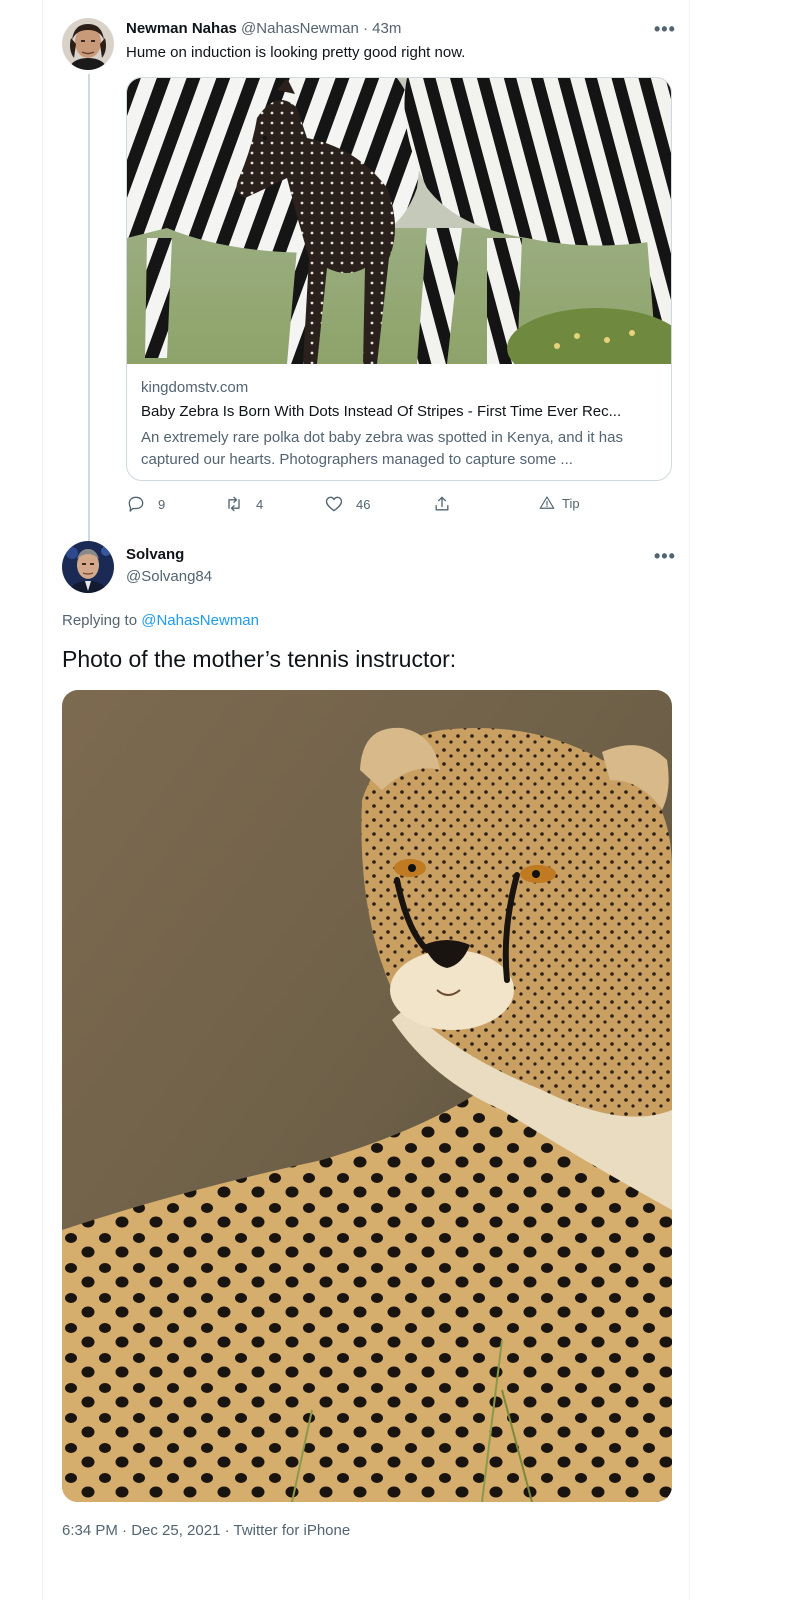 The width and height of the screenshot is (802, 1600). What do you see at coordinates (399, 233) in the screenshot?
I see `zebra-image` at bounding box center [399, 233].